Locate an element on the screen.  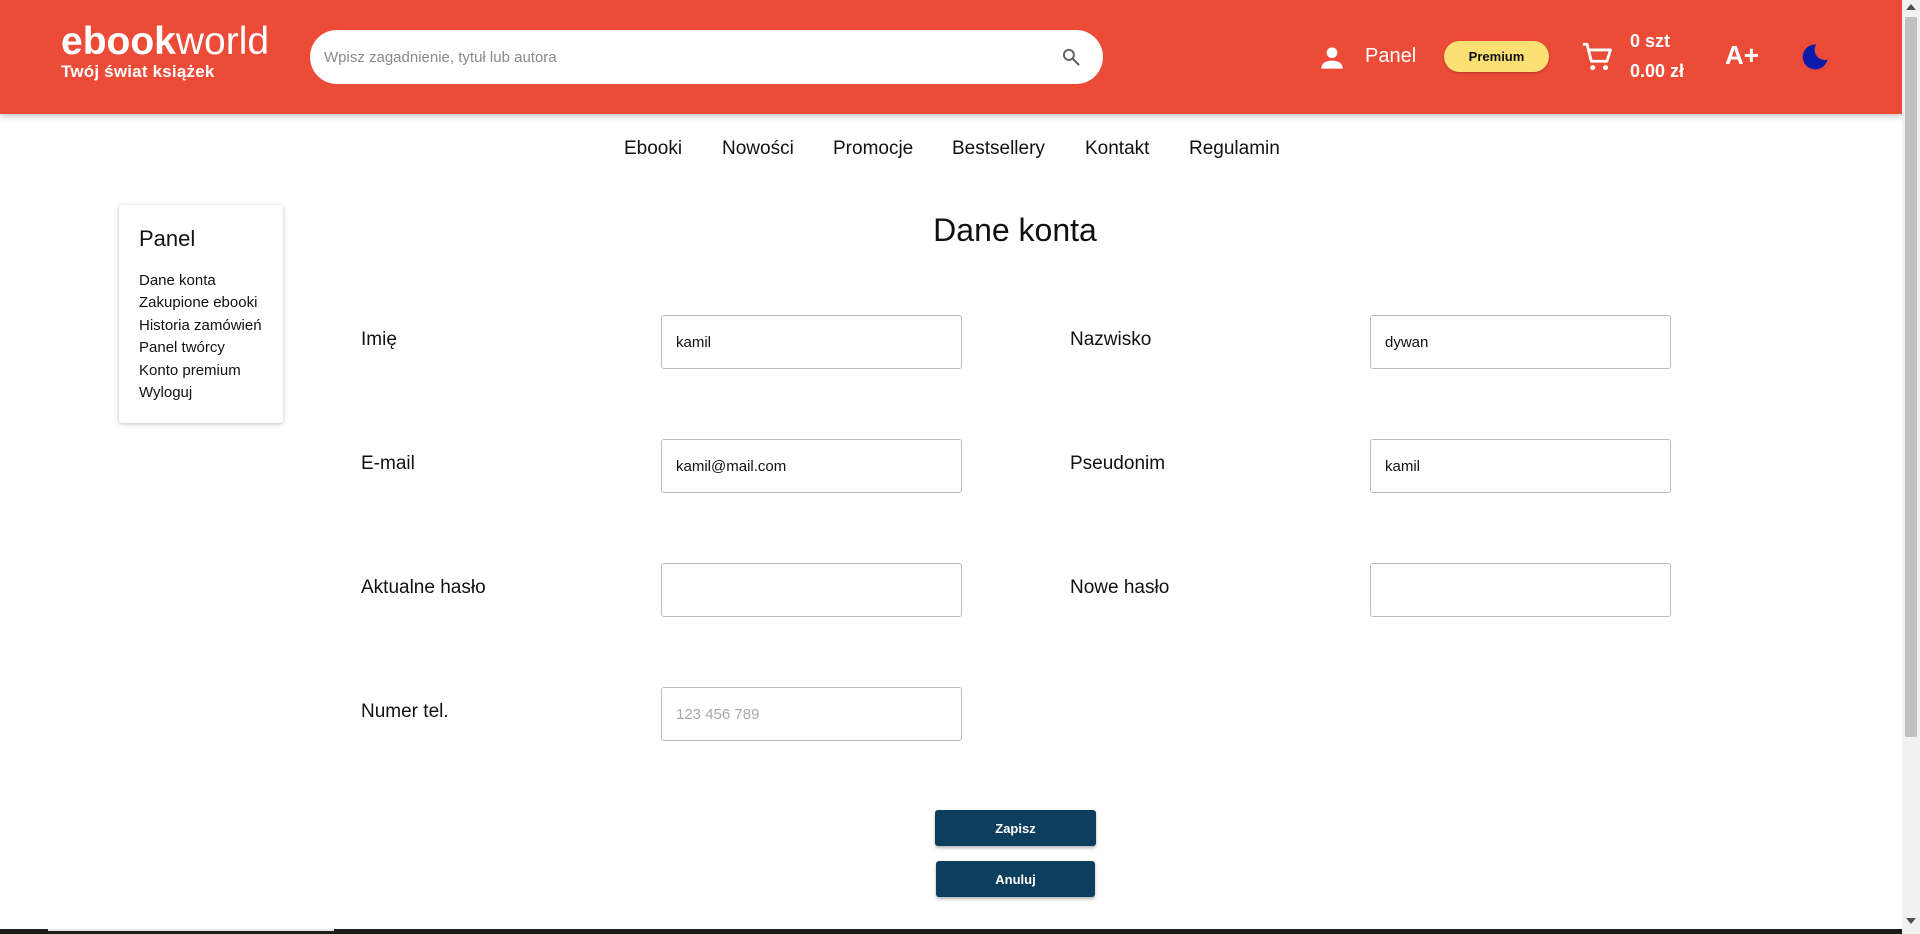
phone-label: Numer tel. is located at coordinates (405, 711).